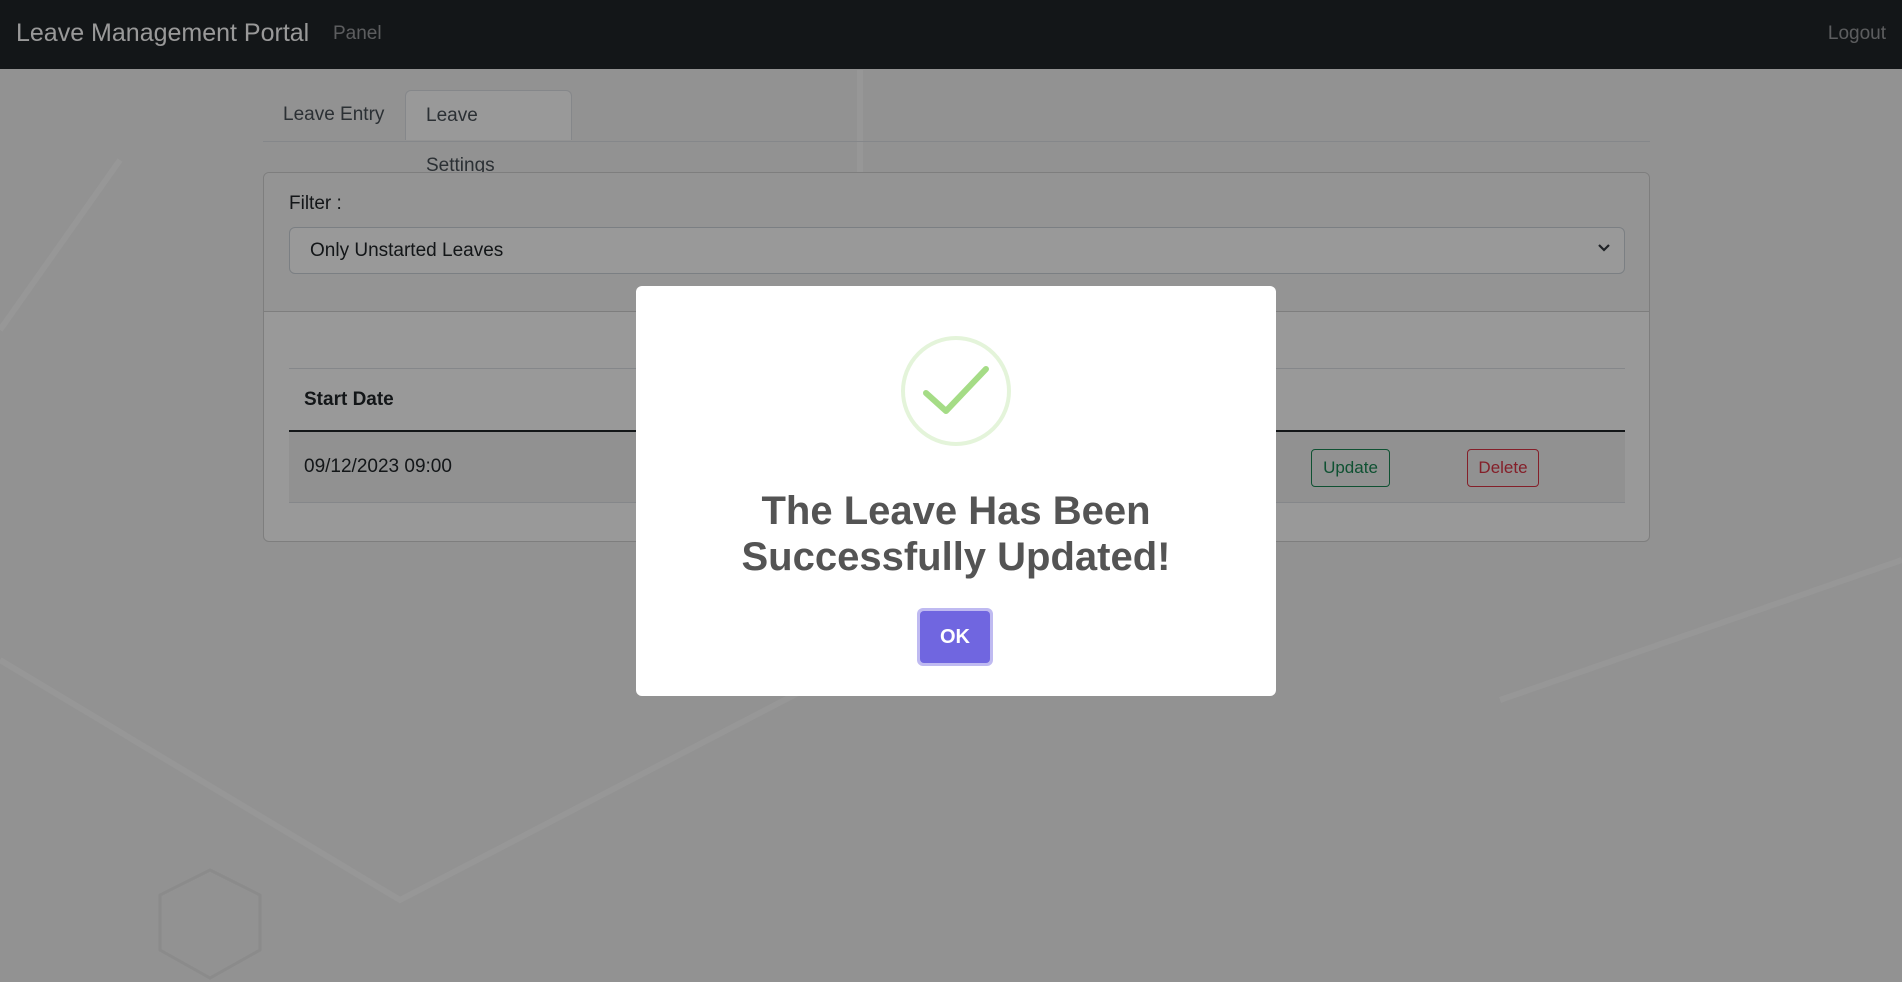  I want to click on success-check-icon, so click(956, 391).